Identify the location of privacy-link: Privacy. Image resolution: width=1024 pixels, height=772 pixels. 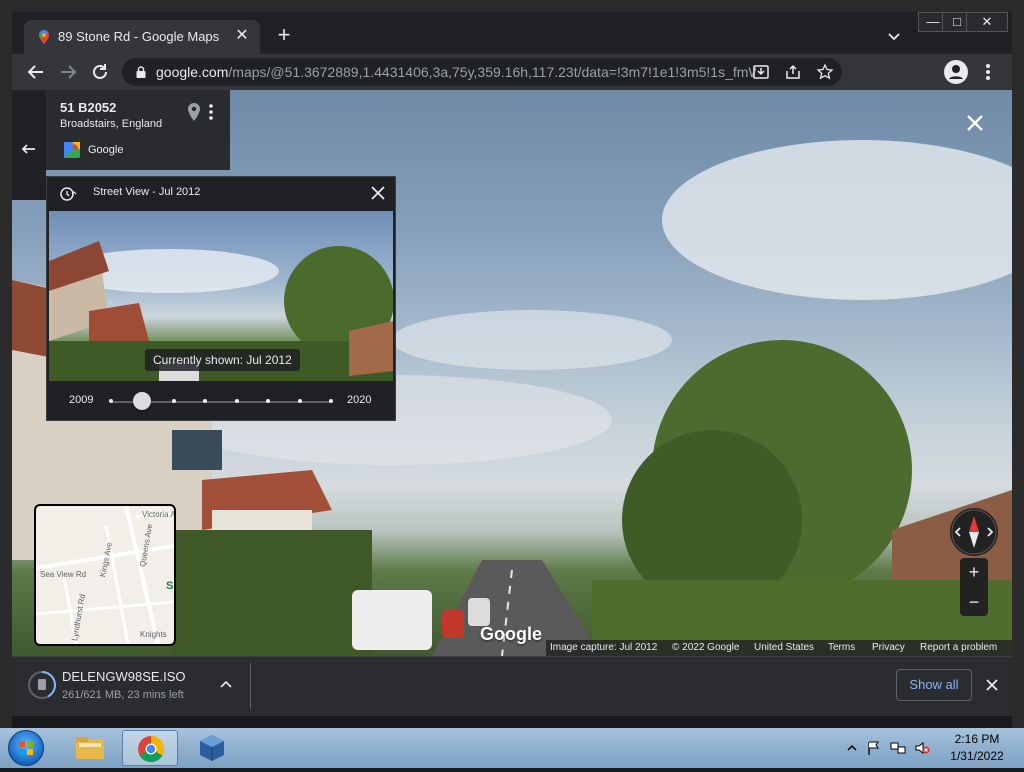
(888, 647).